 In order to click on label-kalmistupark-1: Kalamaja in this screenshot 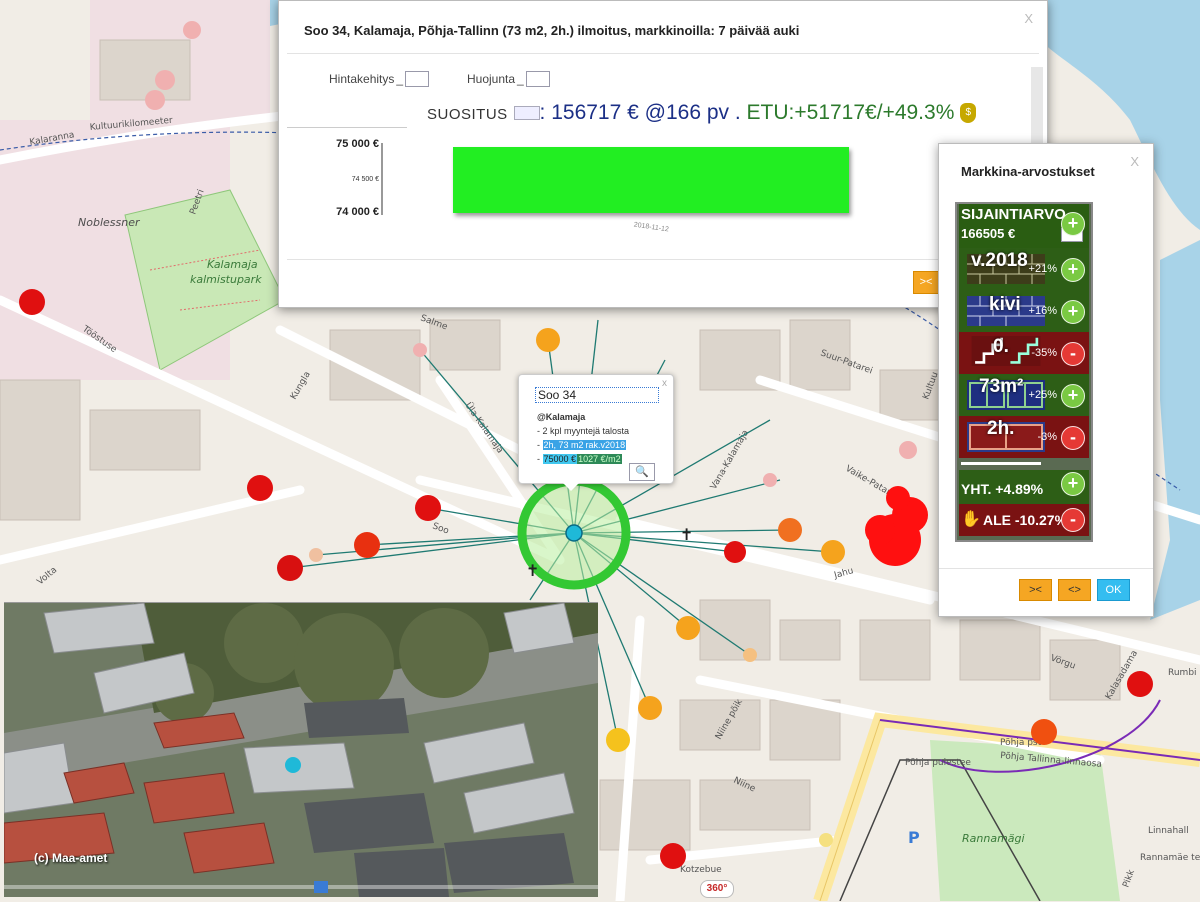, I will do `click(232, 264)`.